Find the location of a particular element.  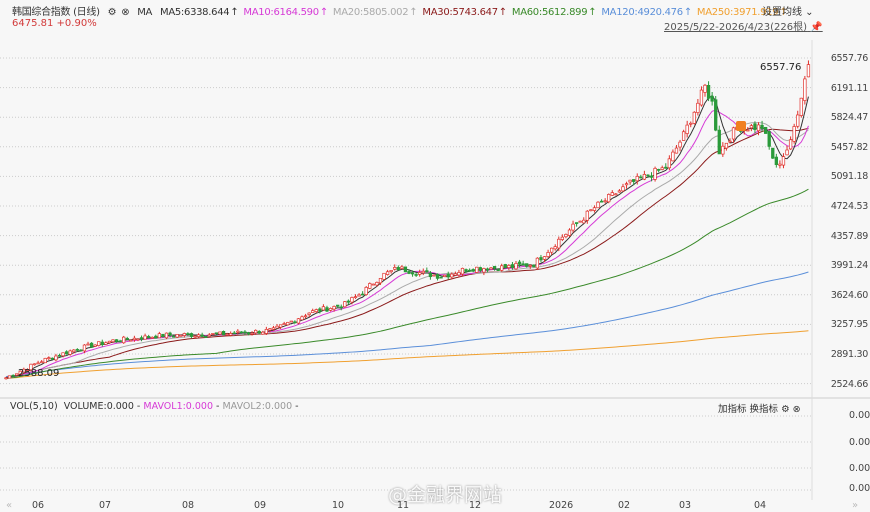

low-label: 2588.09 is located at coordinates (38, 373).